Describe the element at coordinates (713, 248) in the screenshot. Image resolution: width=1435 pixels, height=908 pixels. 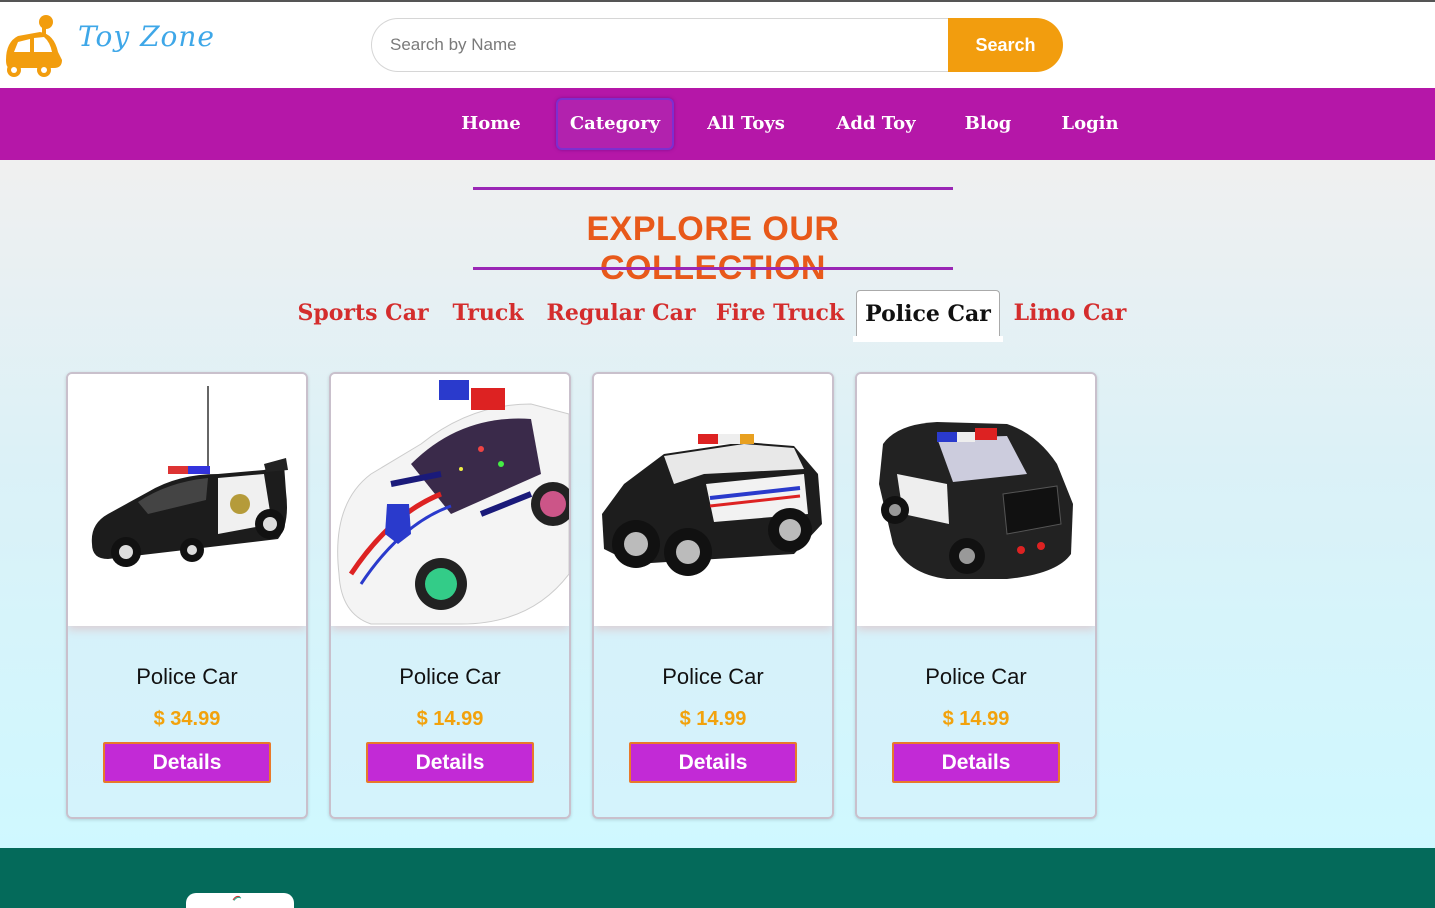
I see `collection-heading: EXPLORE OUR COLLECTION` at that location.